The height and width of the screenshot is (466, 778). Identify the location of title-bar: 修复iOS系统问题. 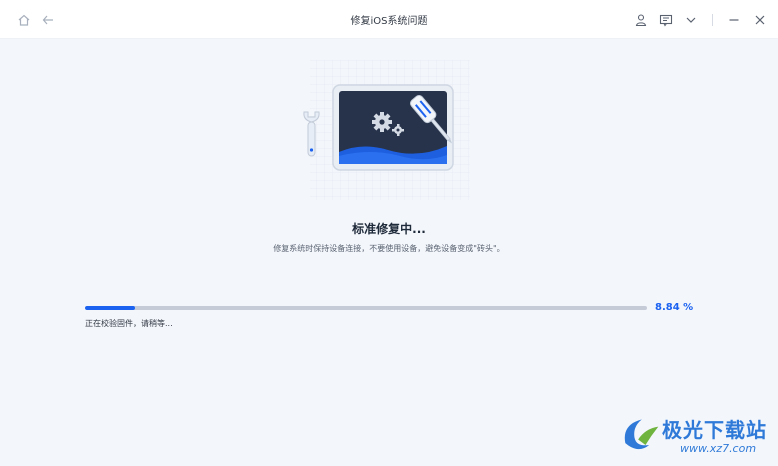
(389, 19).